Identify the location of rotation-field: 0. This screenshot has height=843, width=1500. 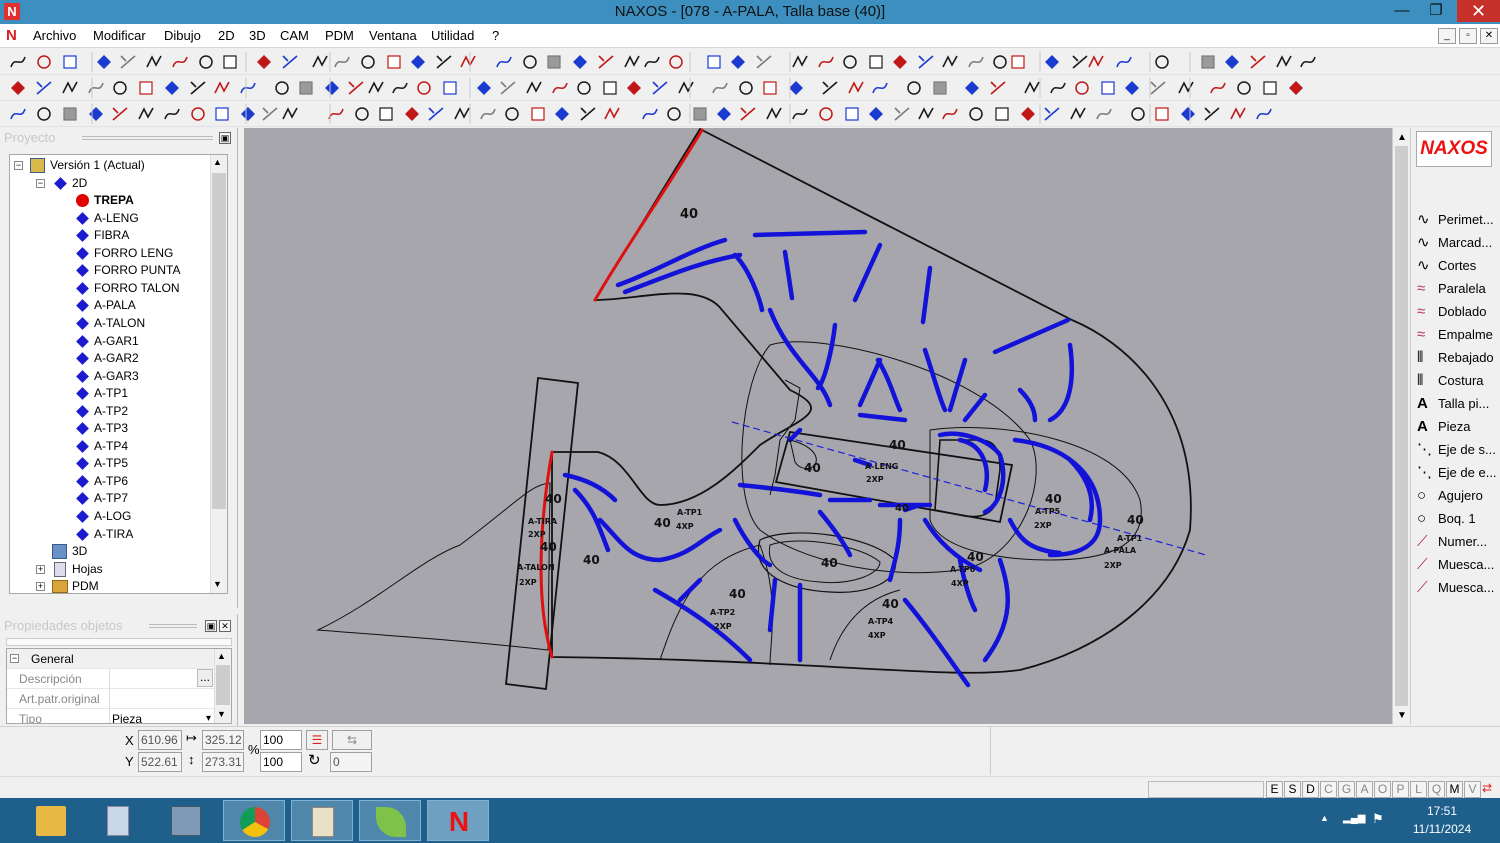
(351, 762).